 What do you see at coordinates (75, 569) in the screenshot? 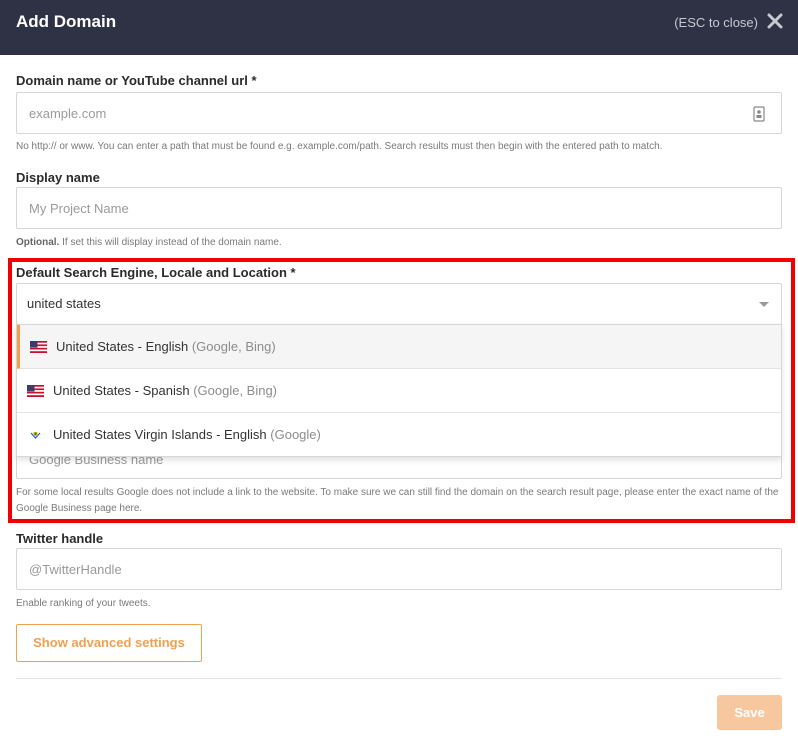
I see `twitter-placeholder: @TwitterHandle` at bounding box center [75, 569].